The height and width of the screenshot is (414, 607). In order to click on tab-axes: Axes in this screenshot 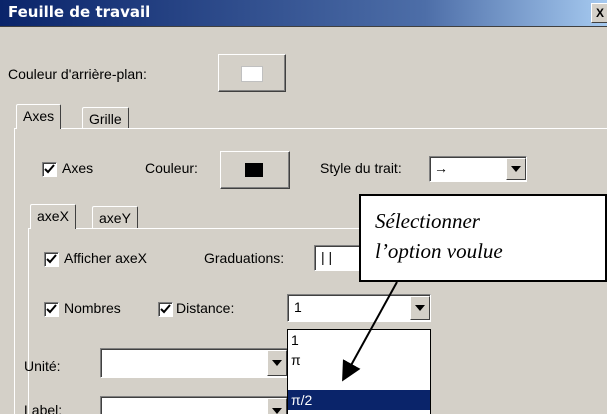, I will do `click(39, 116)`.